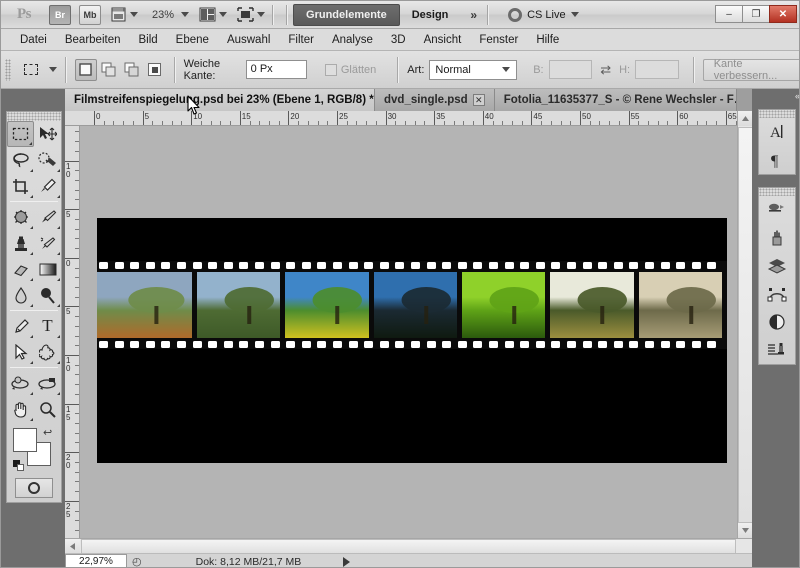 The image size is (800, 568). What do you see at coordinates (570, 69) in the screenshot?
I see `width-input` at bounding box center [570, 69].